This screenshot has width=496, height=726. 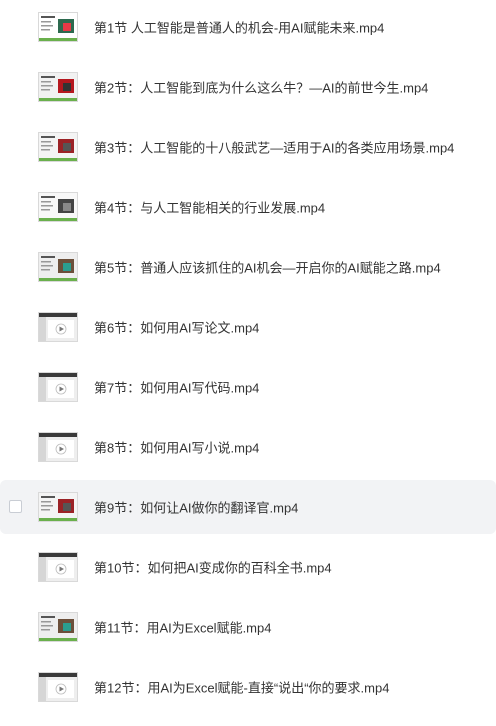 What do you see at coordinates (242, 688) in the screenshot?
I see `file-name: 第12节：用AI为Excel赋能-直接“说出“你的要求.mp4` at bounding box center [242, 688].